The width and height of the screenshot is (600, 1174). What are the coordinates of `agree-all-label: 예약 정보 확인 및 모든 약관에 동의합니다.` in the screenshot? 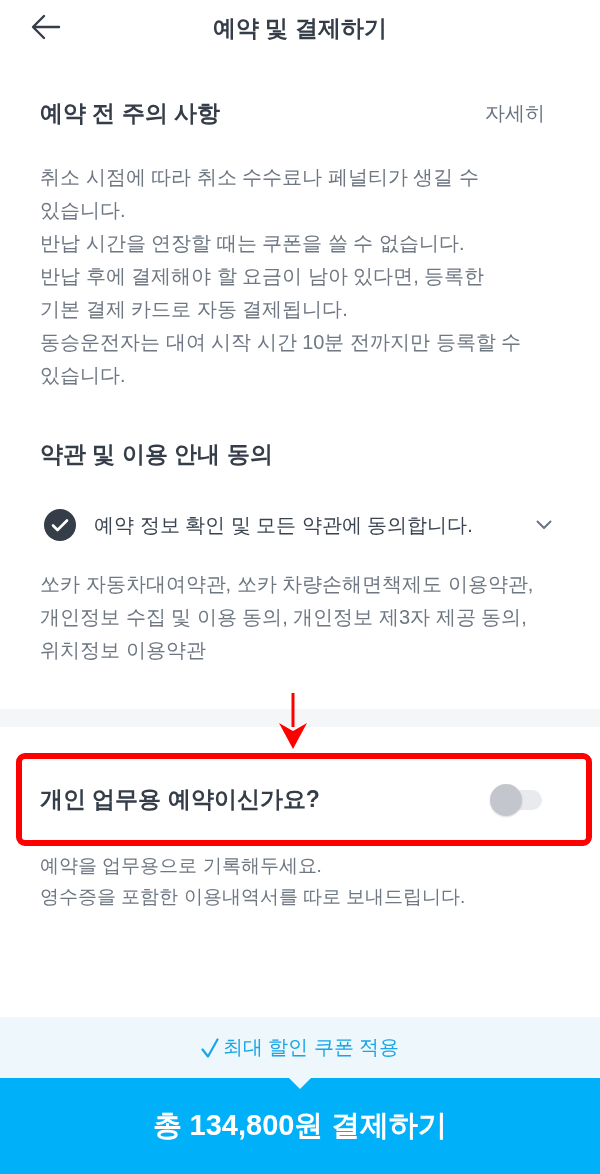 It's located at (315, 525).